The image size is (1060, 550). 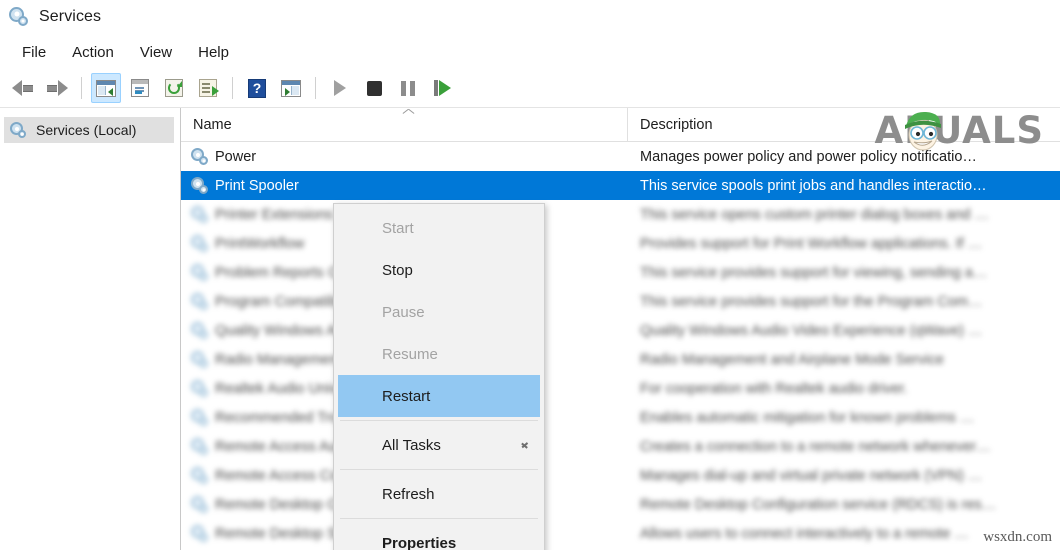 What do you see at coordinates (208, 88) in the screenshot?
I see `export-list-button` at bounding box center [208, 88].